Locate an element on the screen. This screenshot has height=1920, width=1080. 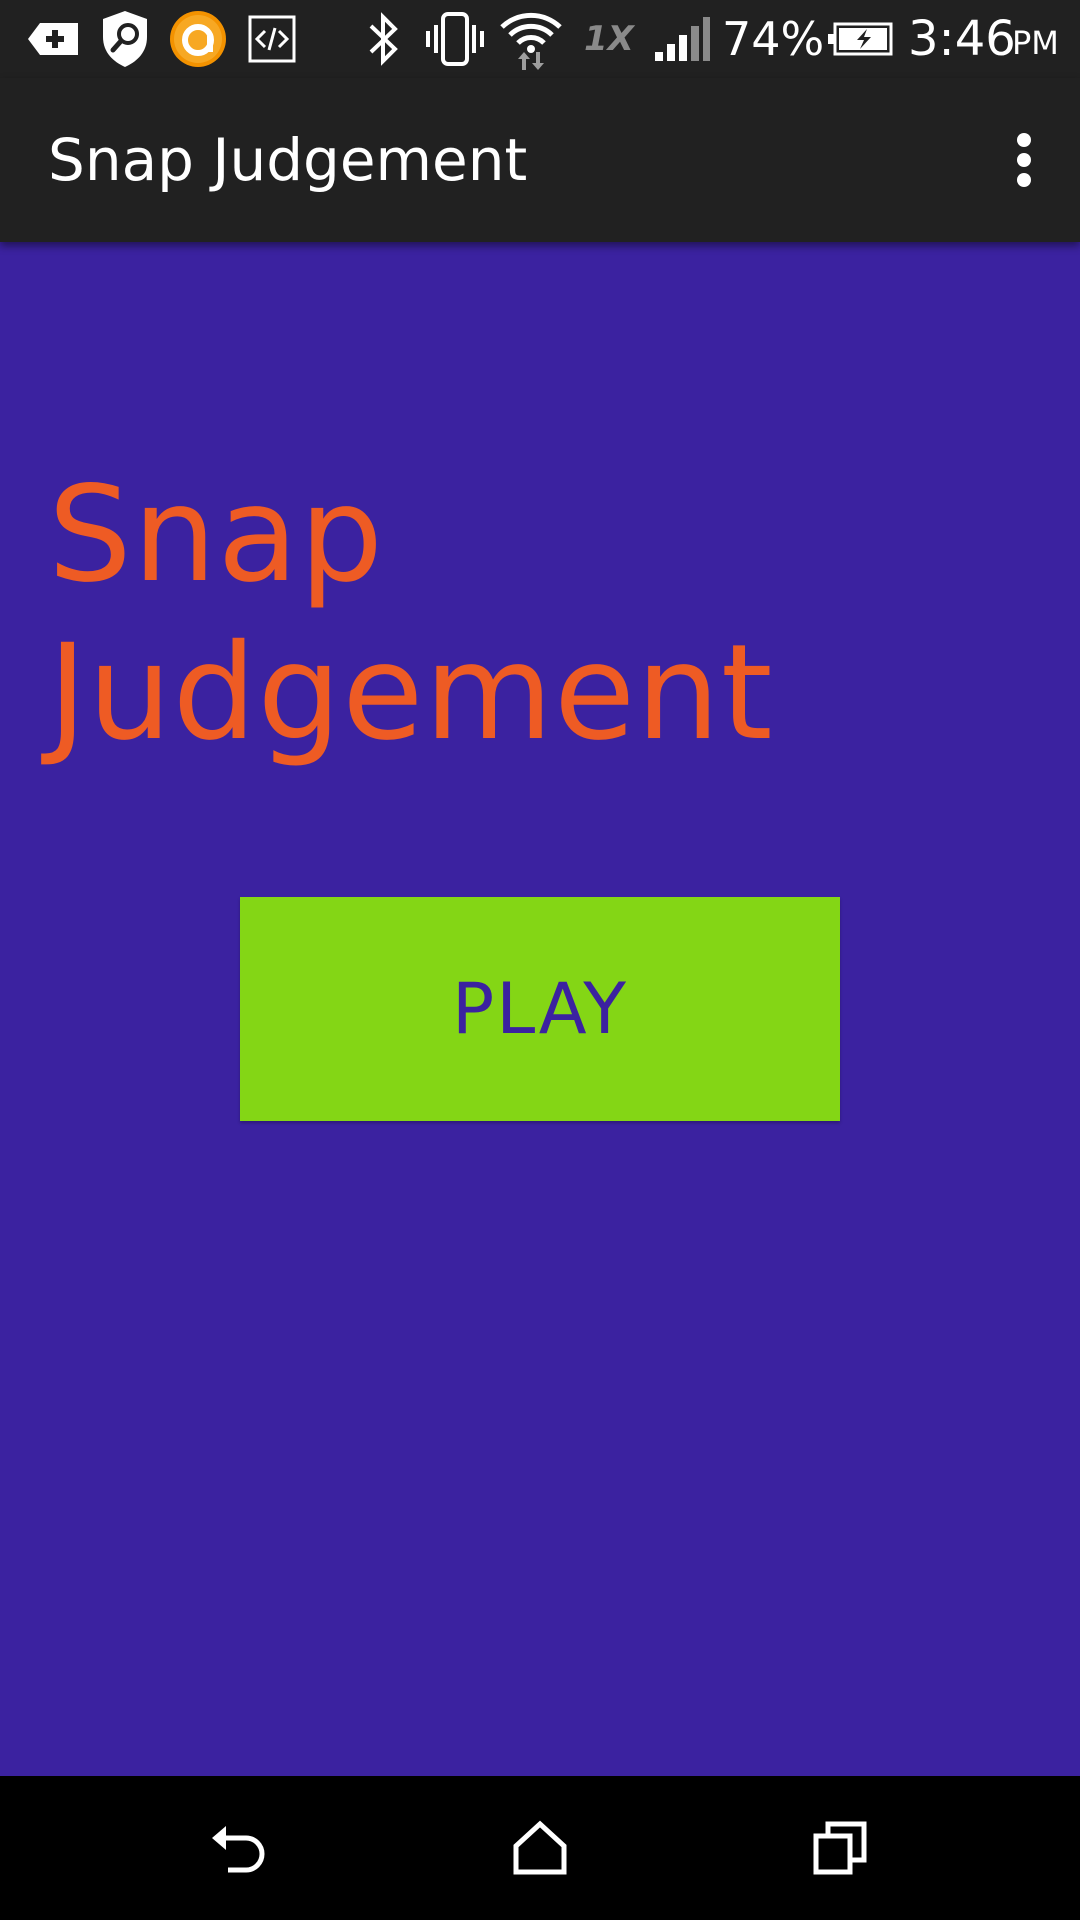
toolbar-title: Snap Judgement is located at coordinates (288, 160).